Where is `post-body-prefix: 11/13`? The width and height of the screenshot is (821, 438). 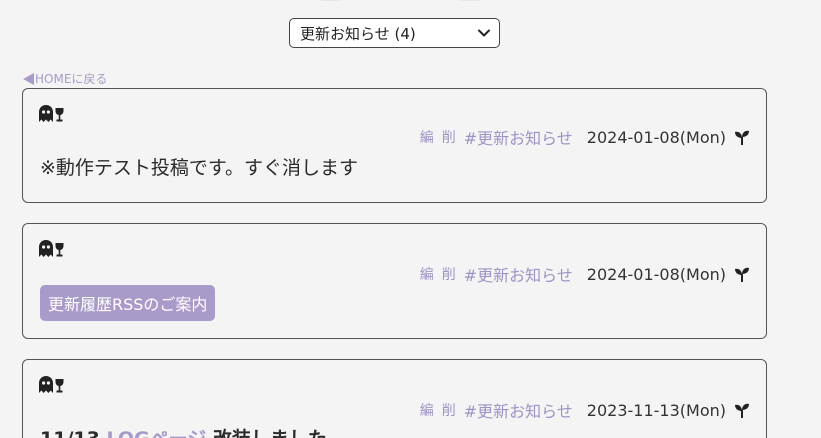 post-body-prefix: 11/13 is located at coordinates (73, 433).